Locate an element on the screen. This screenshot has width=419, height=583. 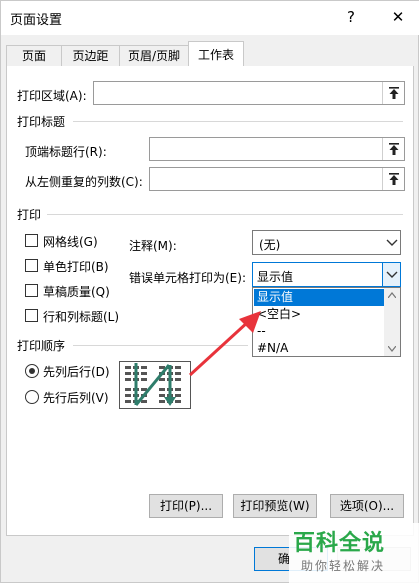
cell-errors-options-list: 显示值 <空白> -- #N/A is located at coordinates (326, 322).